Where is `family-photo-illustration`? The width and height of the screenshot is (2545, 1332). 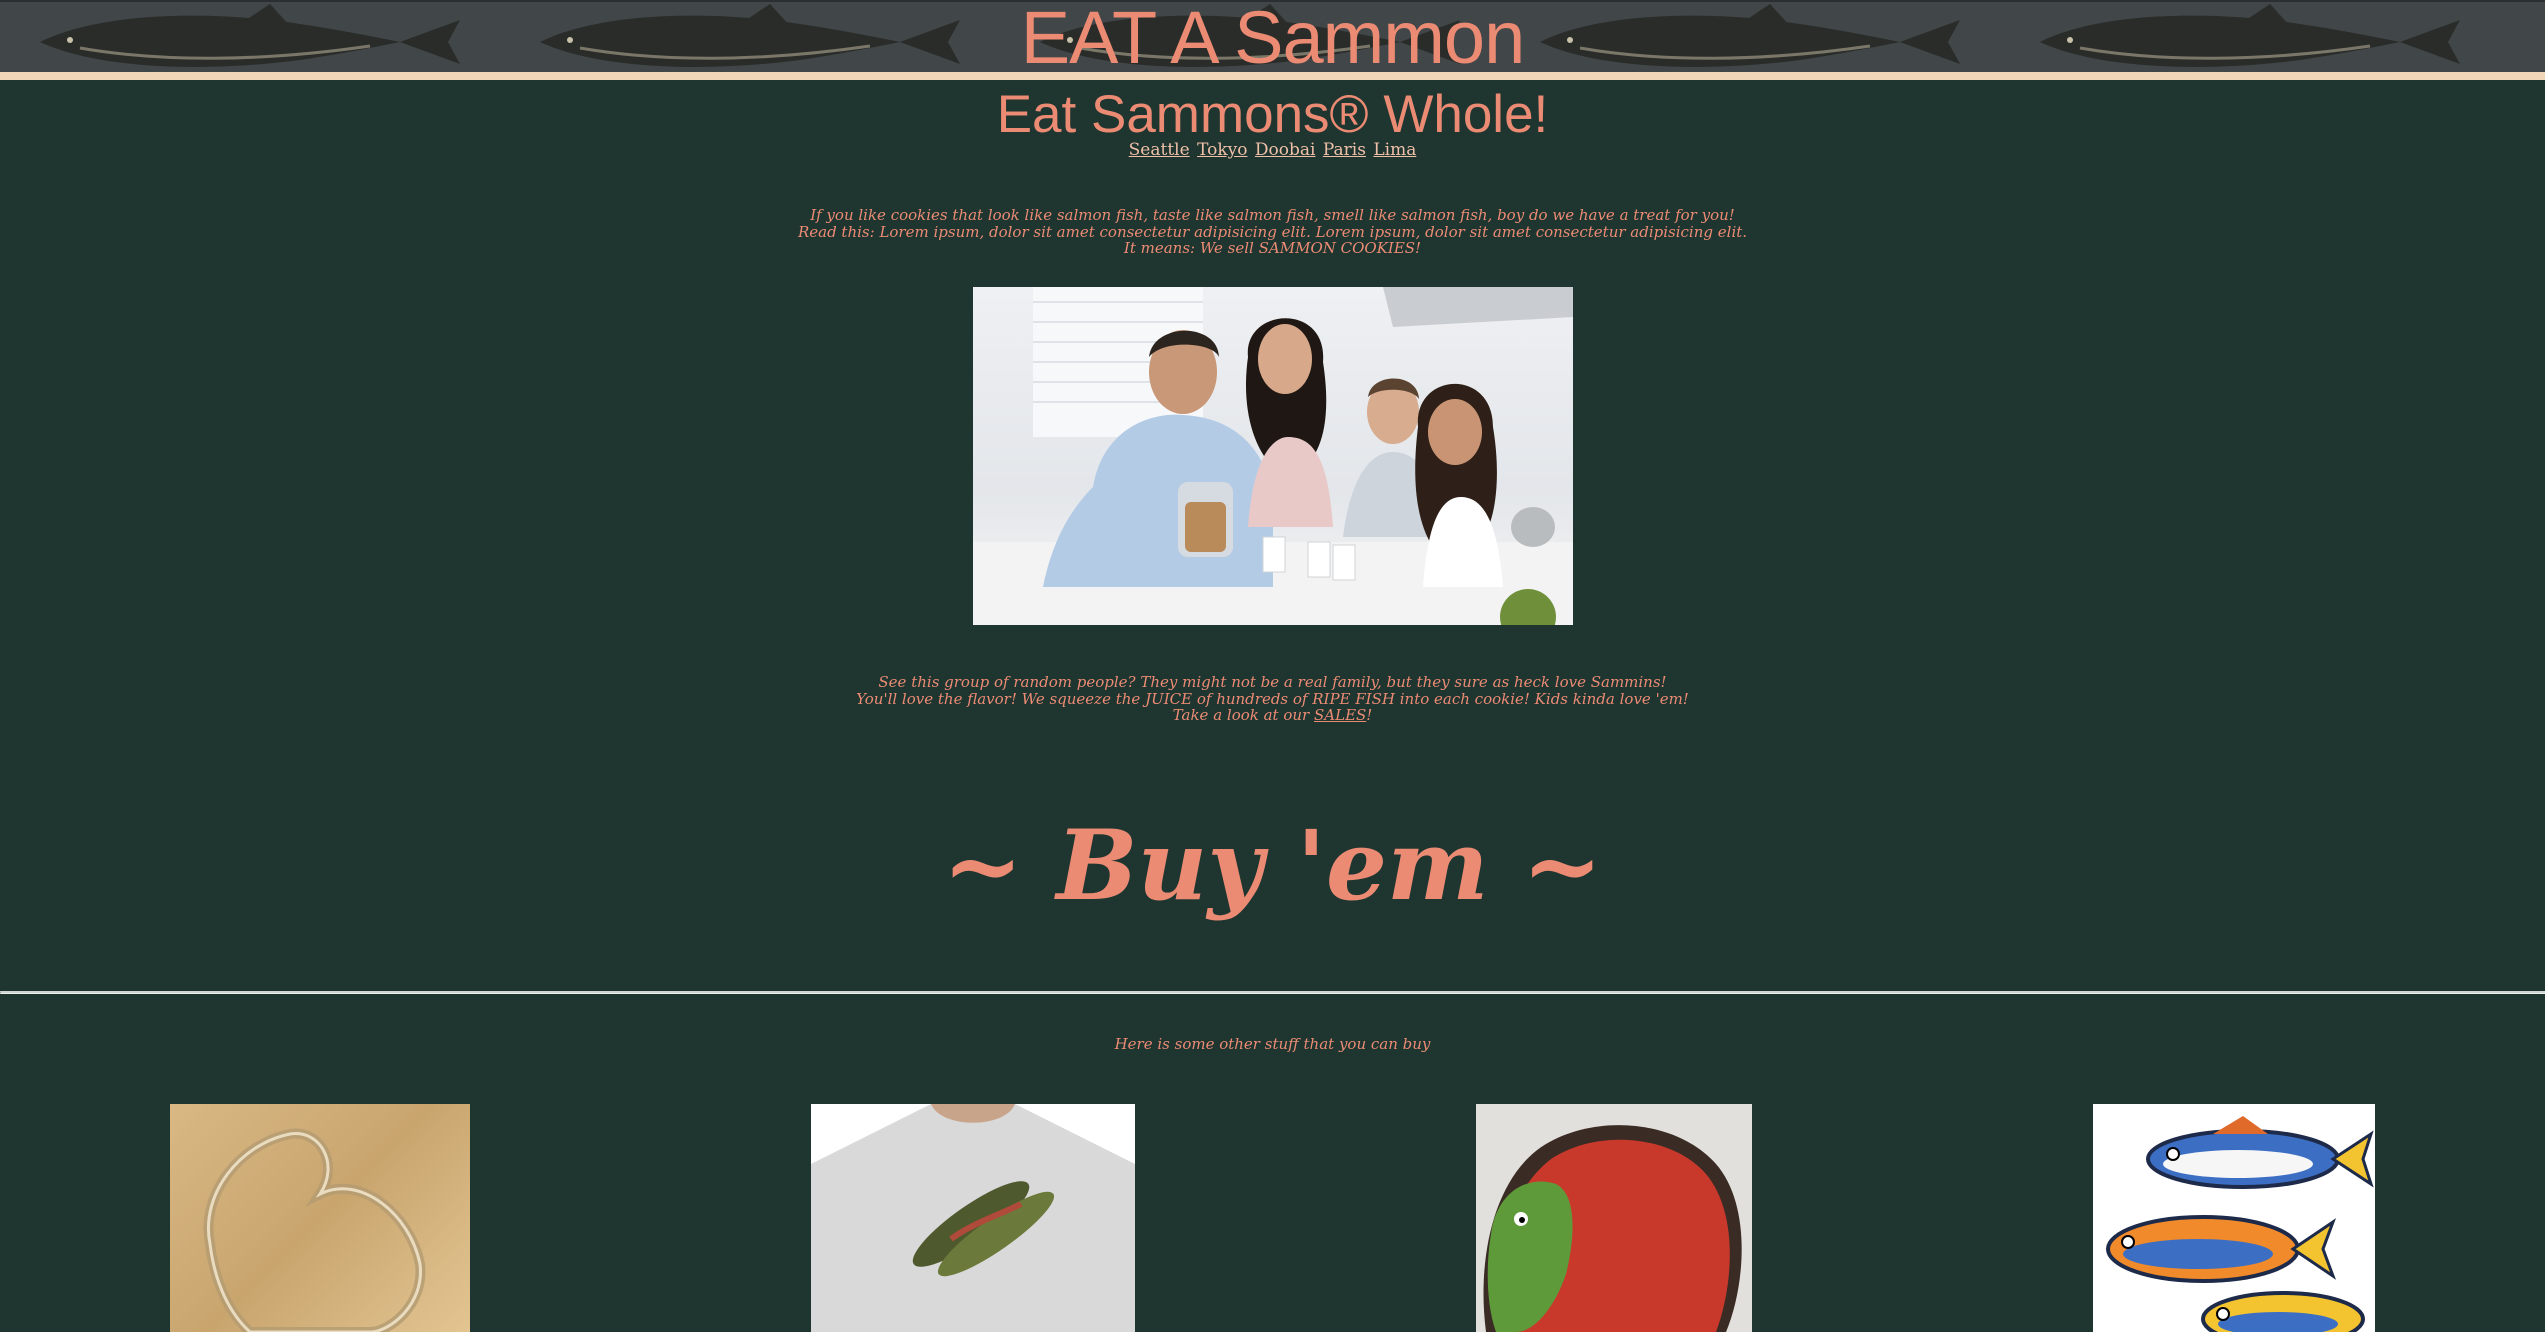
family-photo-illustration is located at coordinates (1273, 456).